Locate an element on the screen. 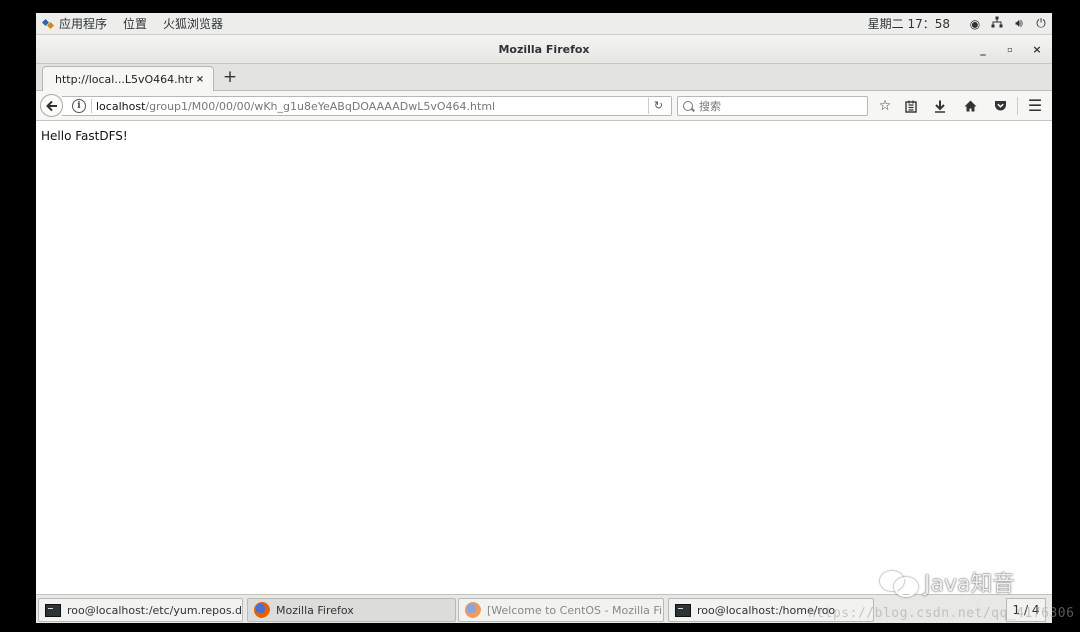 This screenshot has width=1080, height=632. home-icon is located at coordinates (970, 106).